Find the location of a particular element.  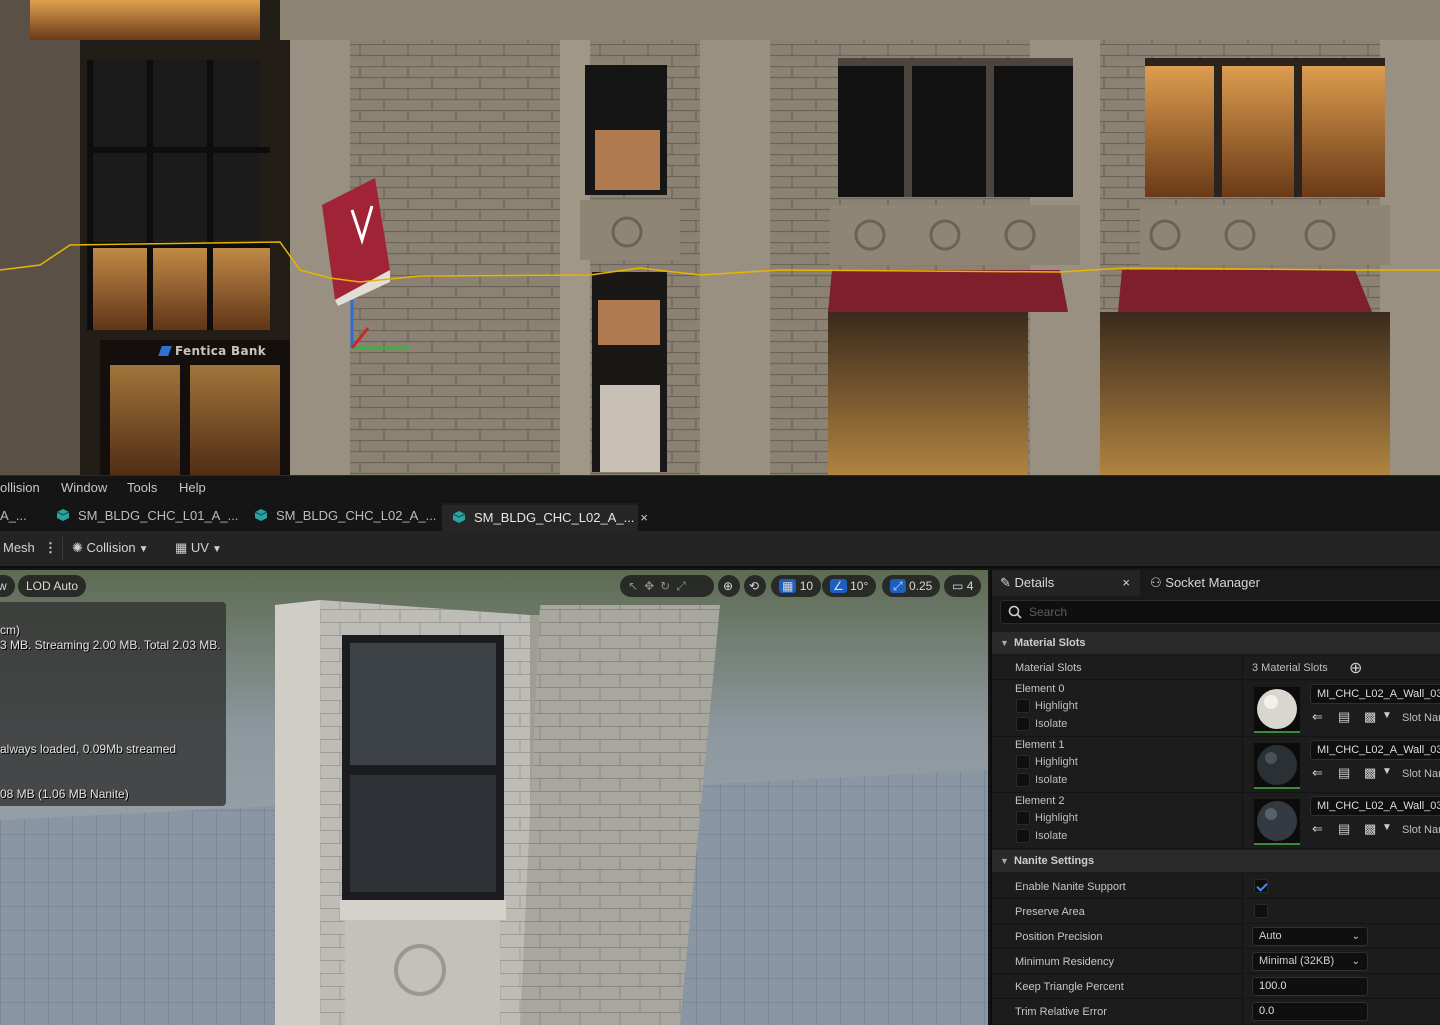

material-slots-count: 3 Material Slots is located at coordinates (1290, 668).